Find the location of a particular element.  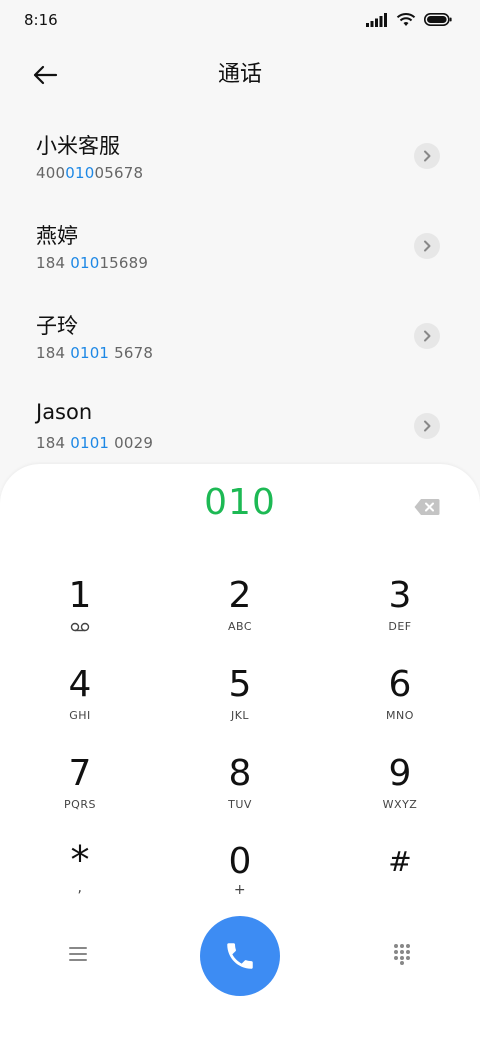

key-6: 6 MNO is located at coordinates (400, 705).